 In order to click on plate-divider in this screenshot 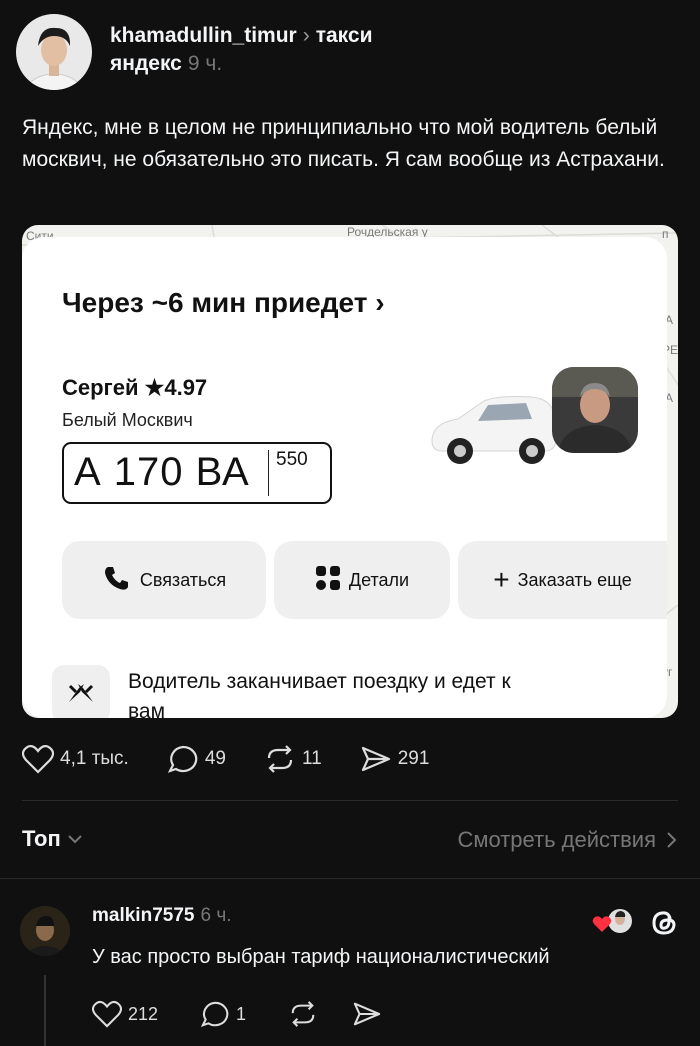, I will do `click(268, 473)`.